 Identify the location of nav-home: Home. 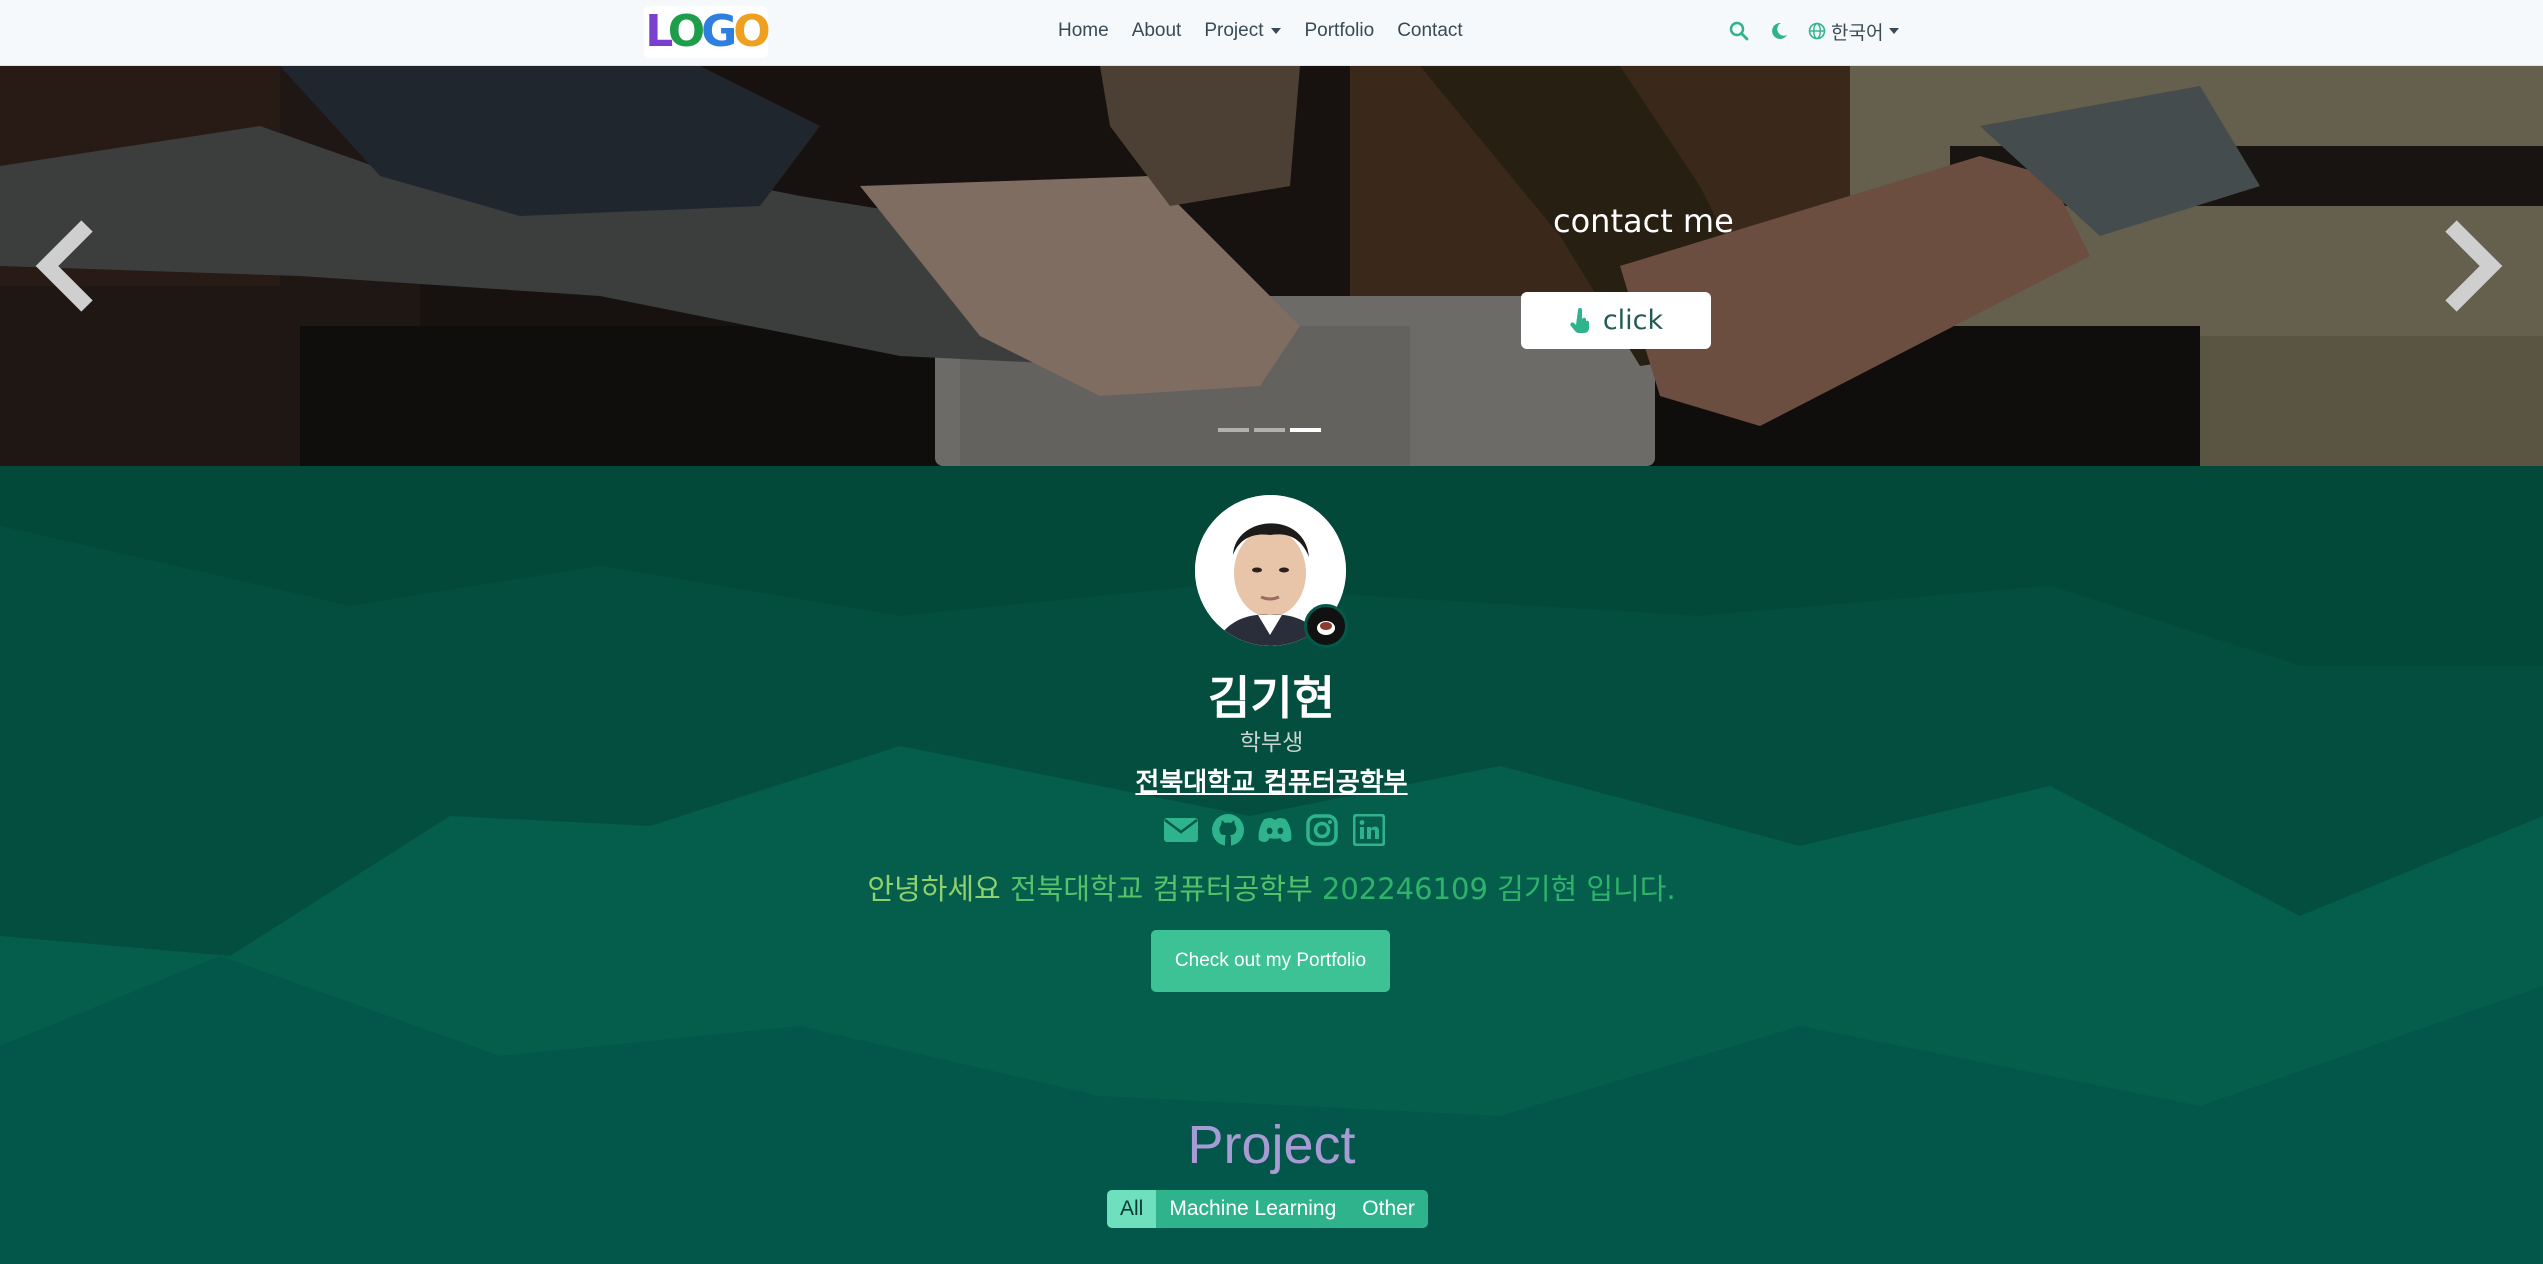
(1083, 31).